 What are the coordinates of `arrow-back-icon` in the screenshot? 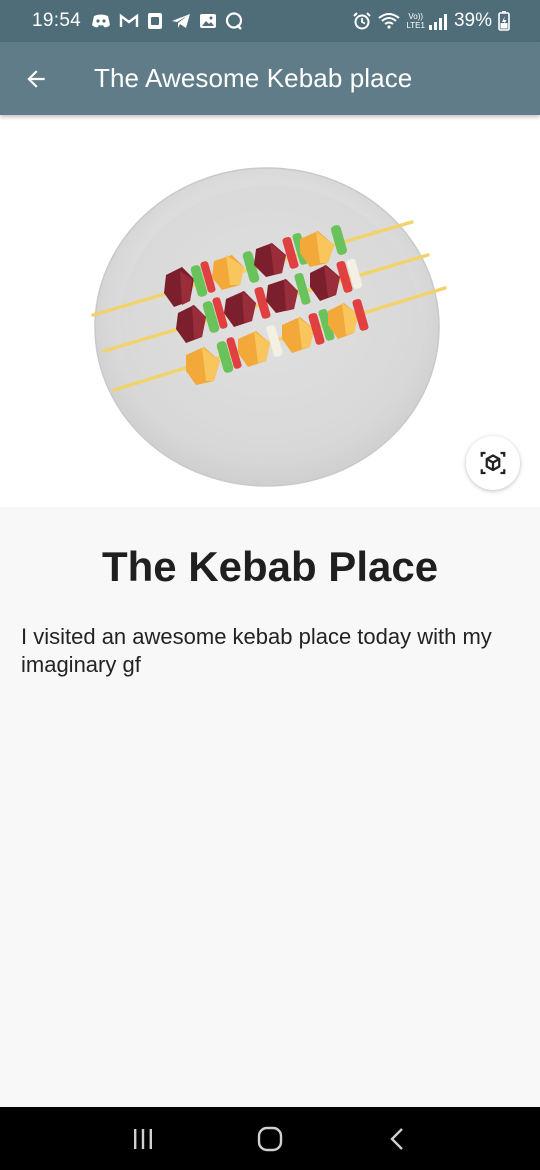 It's located at (36, 78).